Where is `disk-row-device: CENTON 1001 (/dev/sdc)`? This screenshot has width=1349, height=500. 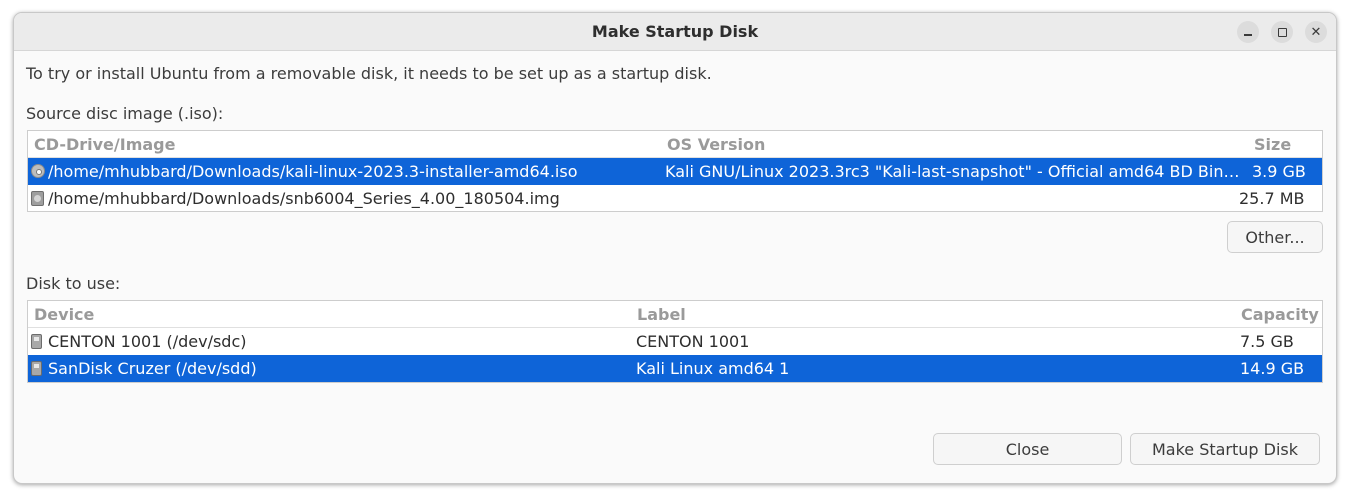 disk-row-device: CENTON 1001 (/dev/sdc) is located at coordinates (147, 341).